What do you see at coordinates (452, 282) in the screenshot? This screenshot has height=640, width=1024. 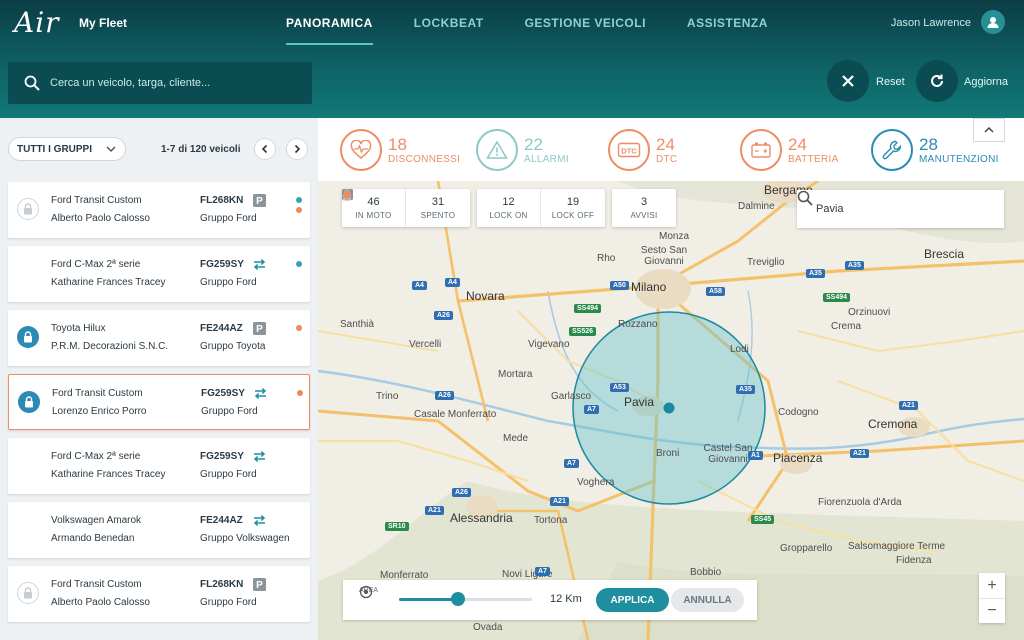 I see `road-badge: A4` at bounding box center [452, 282].